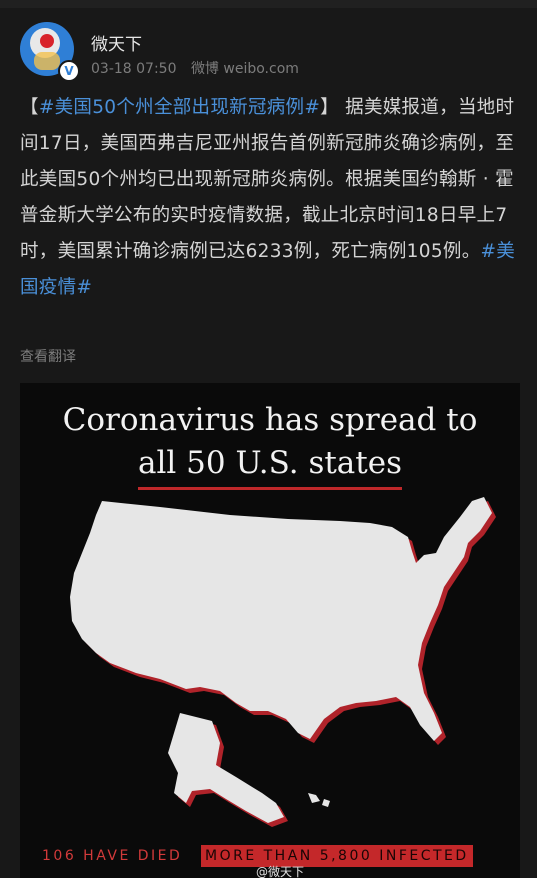 The width and height of the screenshot is (537, 878). I want to click on avatar-beak-icon, so click(47, 41).